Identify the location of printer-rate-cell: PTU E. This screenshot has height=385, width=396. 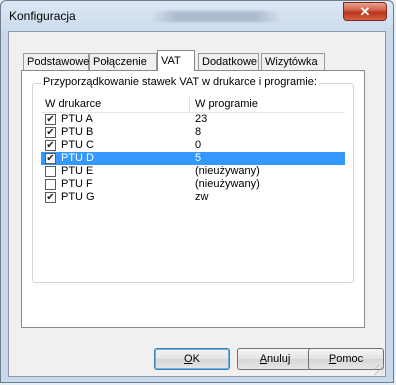
(77, 171).